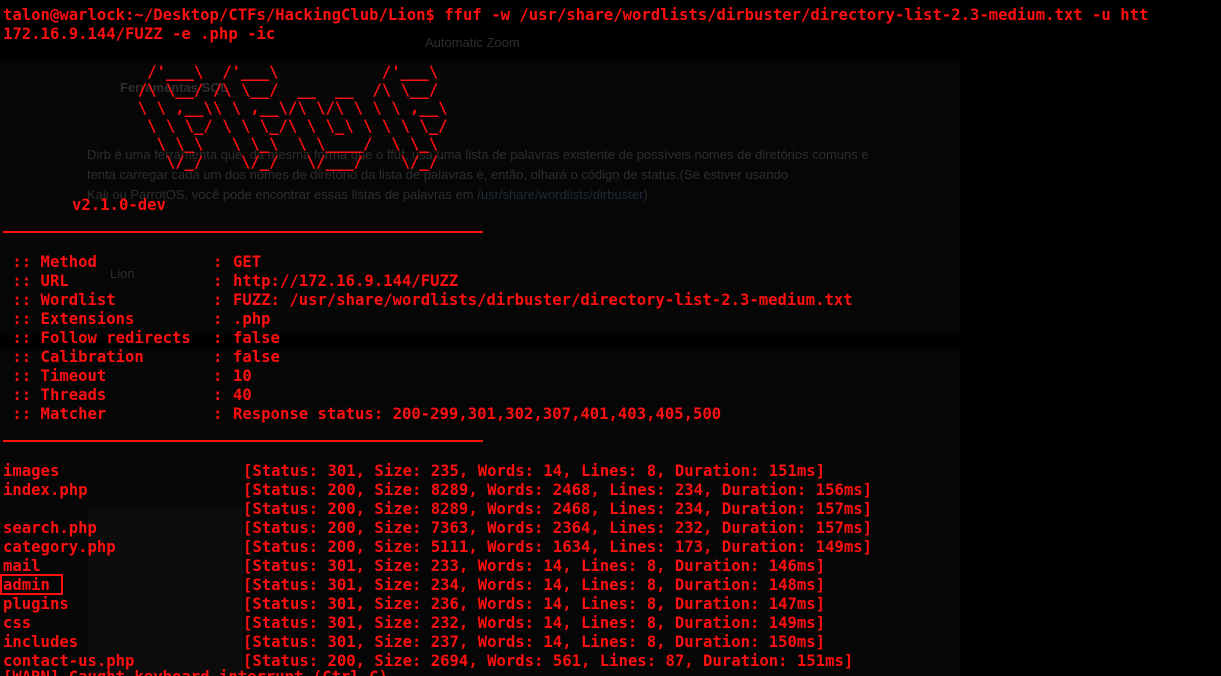  I want to click on divider-bottom, so click(243, 441).